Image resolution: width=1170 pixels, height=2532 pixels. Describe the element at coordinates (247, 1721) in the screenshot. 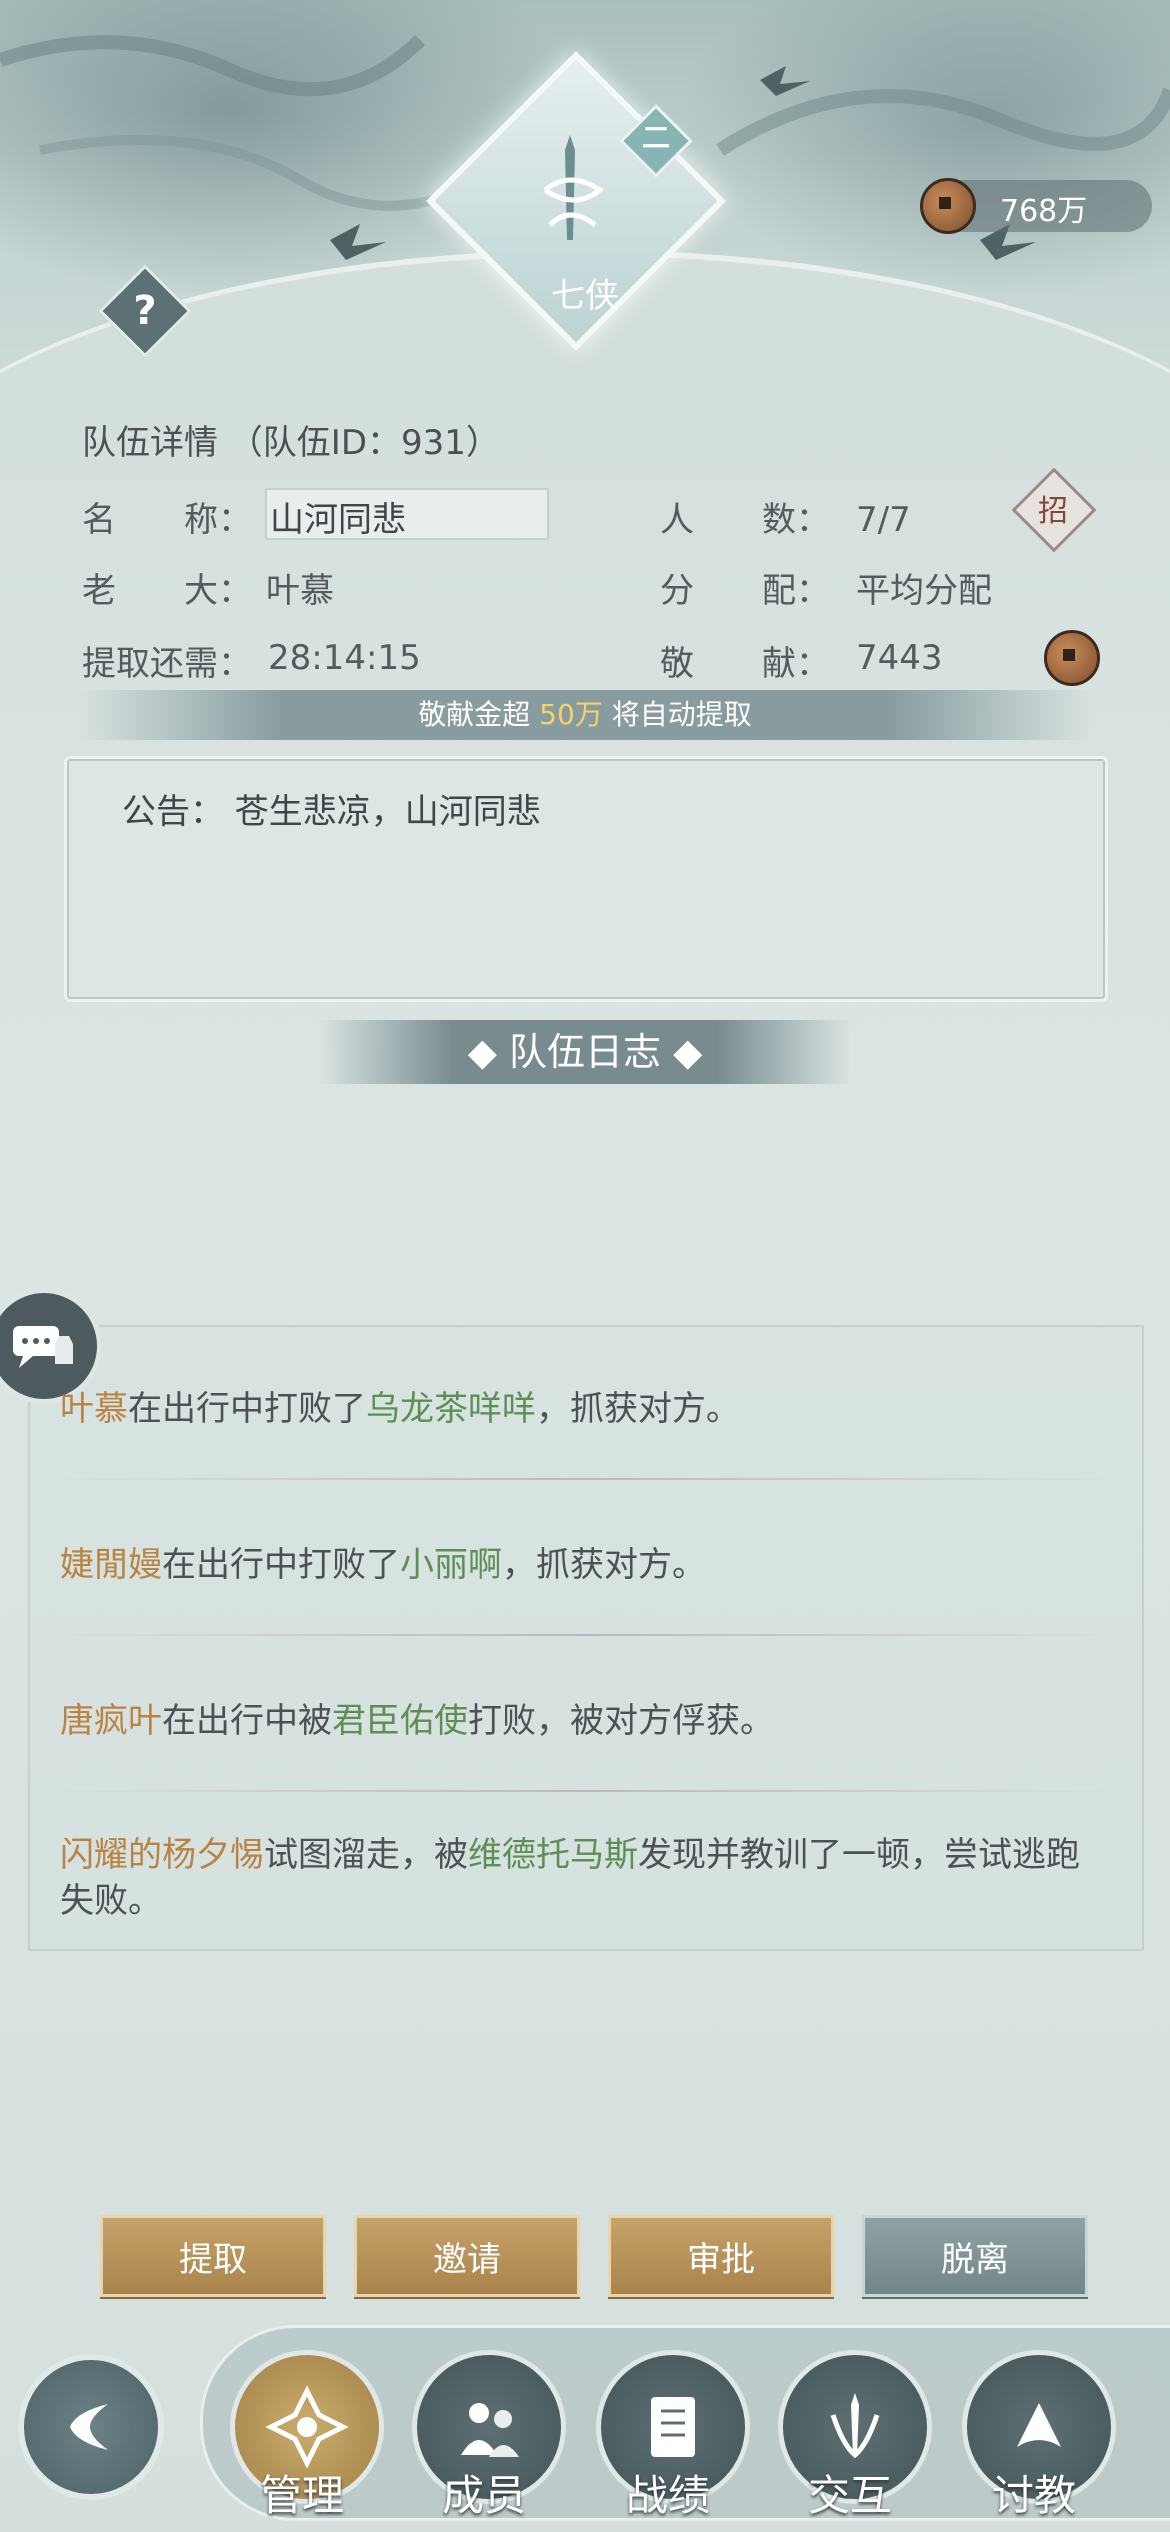

I see `log-text: 在出行中被` at that location.